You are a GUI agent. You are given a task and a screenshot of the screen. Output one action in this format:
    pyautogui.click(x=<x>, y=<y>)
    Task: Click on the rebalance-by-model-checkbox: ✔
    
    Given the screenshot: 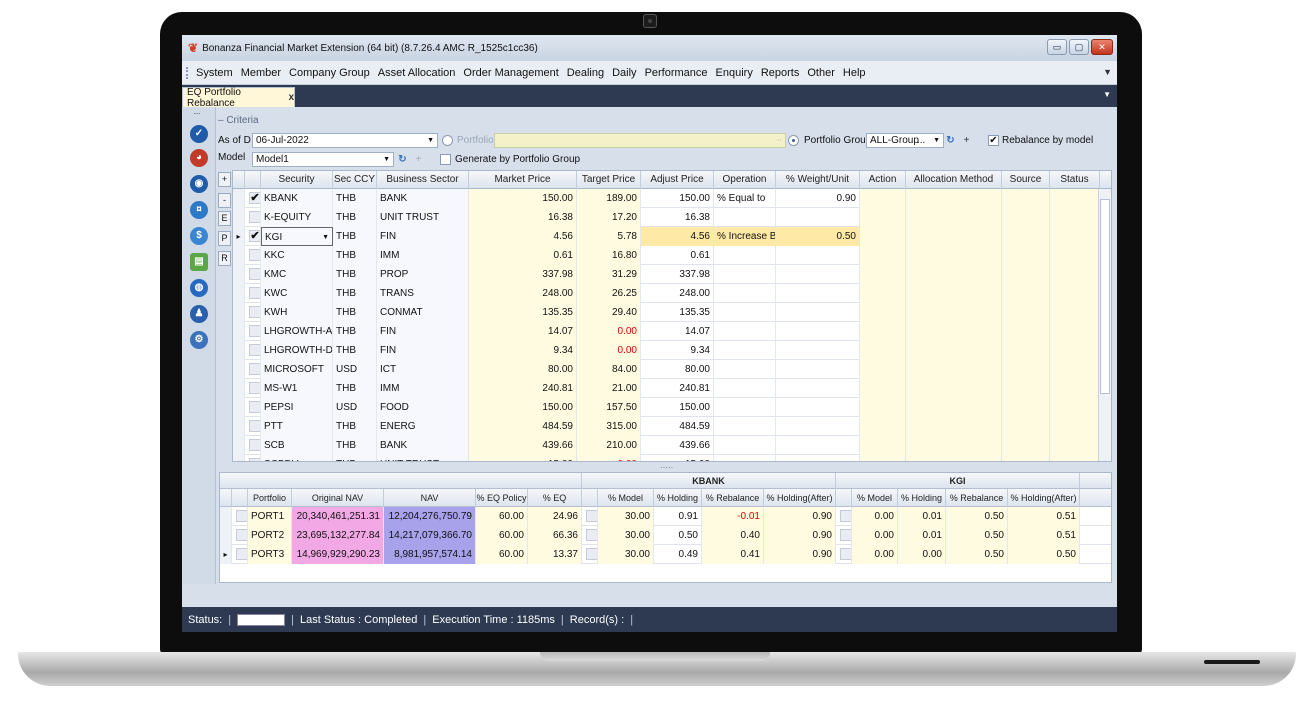 What is the action you would take?
    pyautogui.click(x=993, y=140)
    